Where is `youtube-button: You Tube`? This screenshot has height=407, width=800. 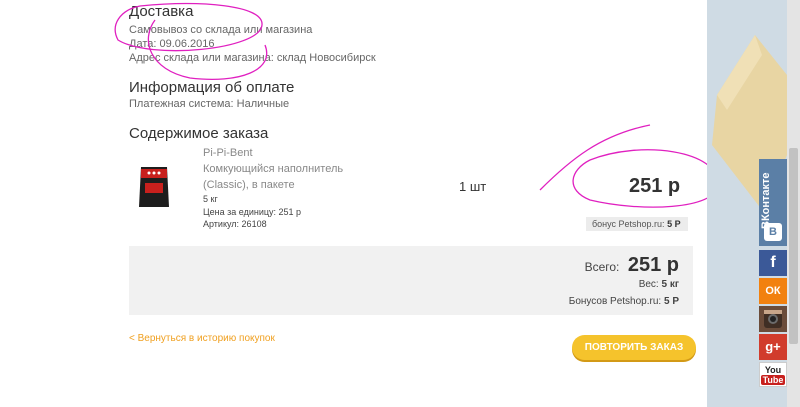 youtube-button: You Tube is located at coordinates (773, 374).